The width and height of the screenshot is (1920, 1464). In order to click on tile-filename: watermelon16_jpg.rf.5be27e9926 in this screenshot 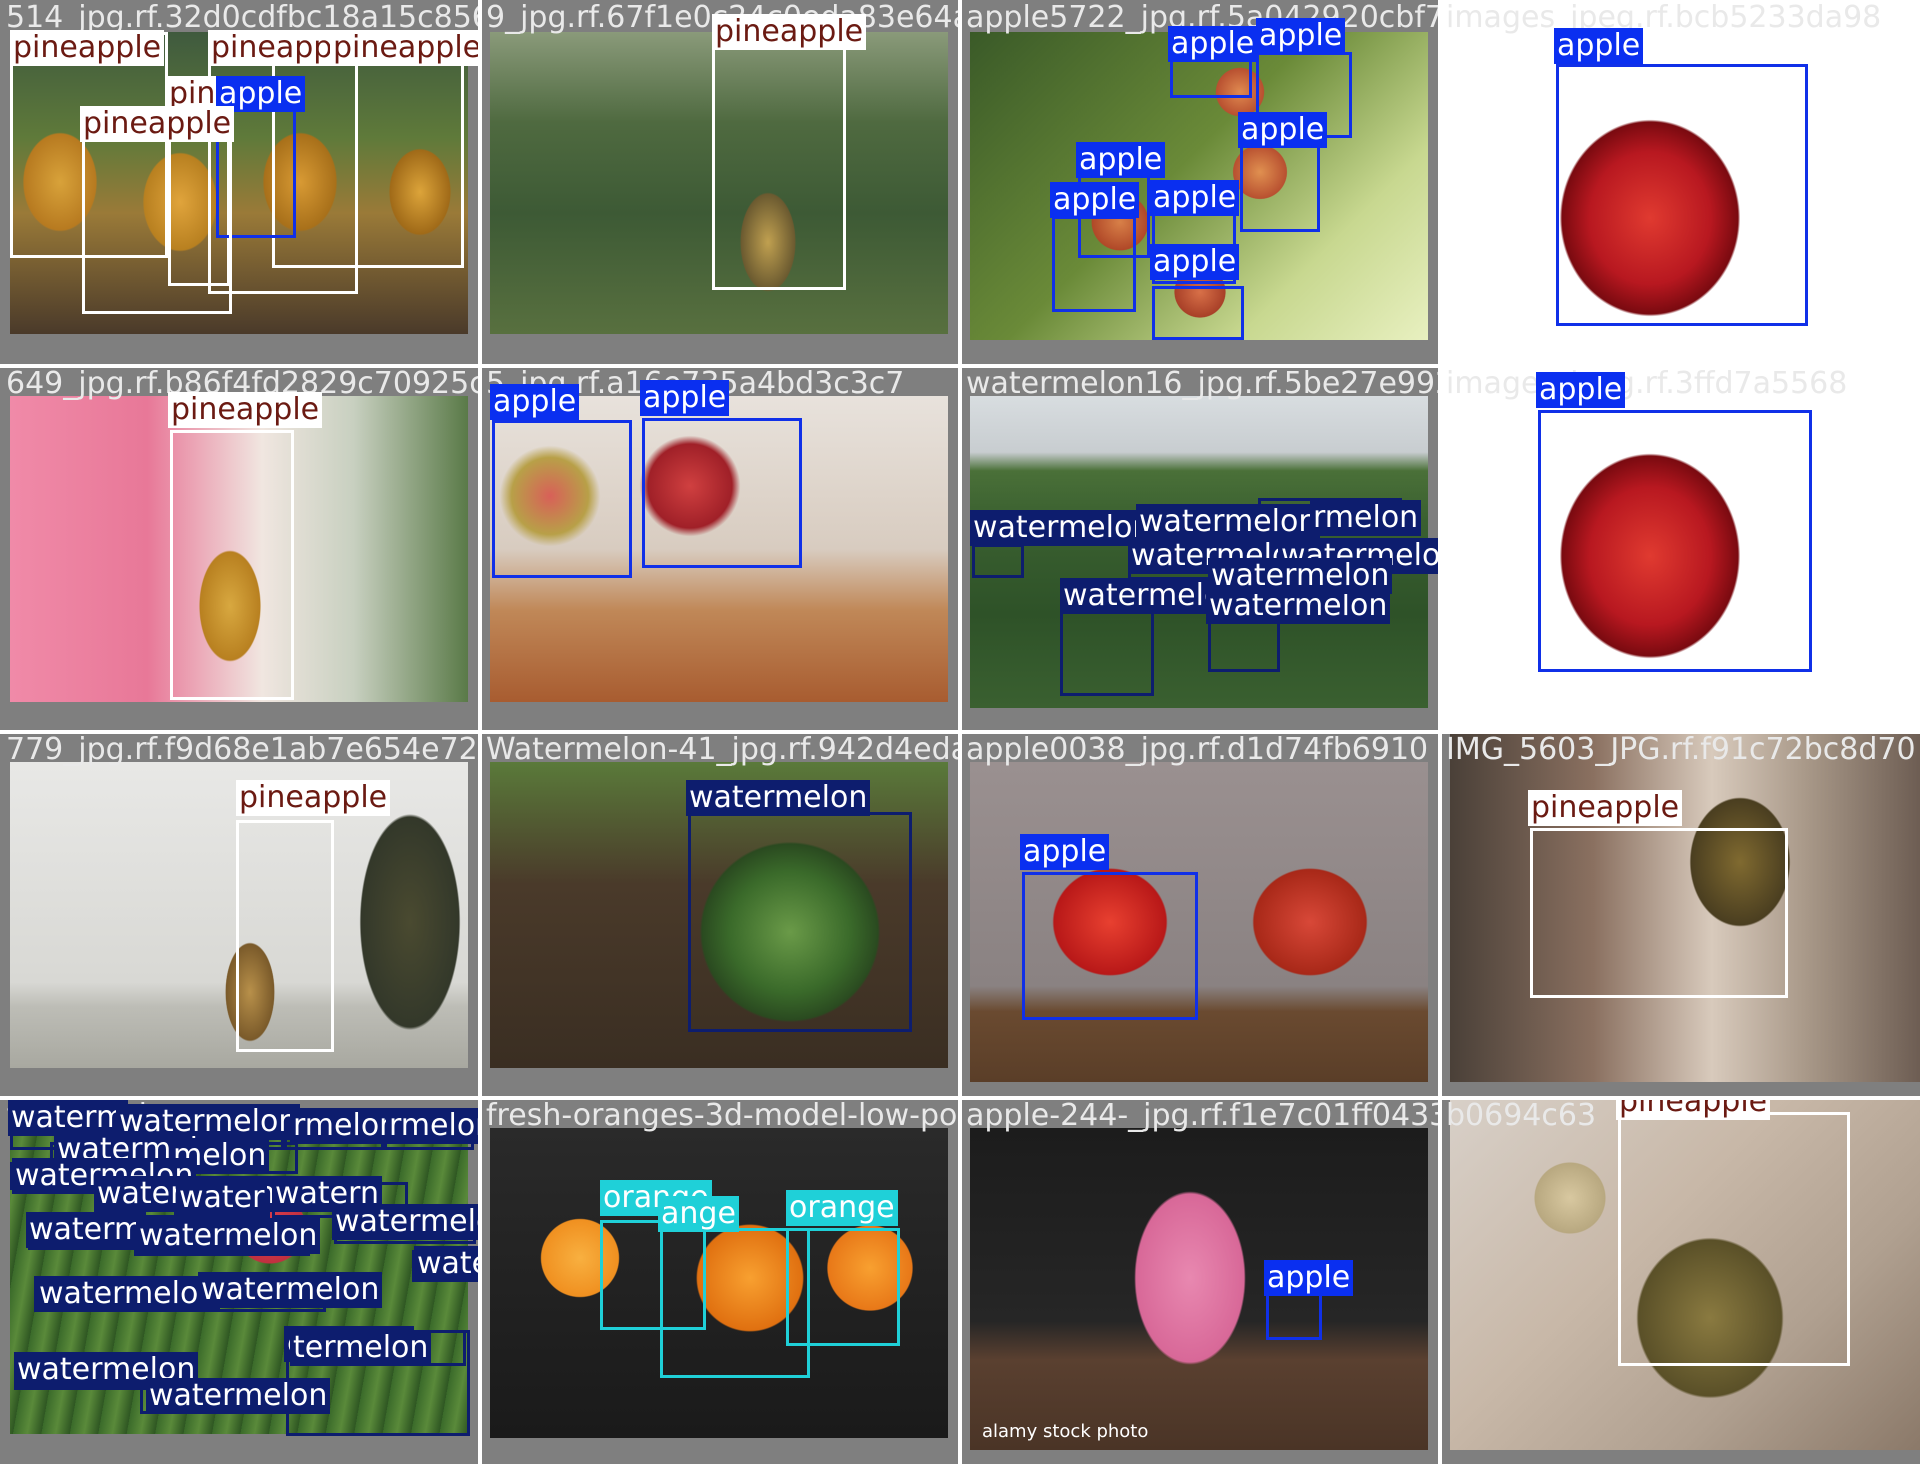, I will do `click(1203, 383)`.